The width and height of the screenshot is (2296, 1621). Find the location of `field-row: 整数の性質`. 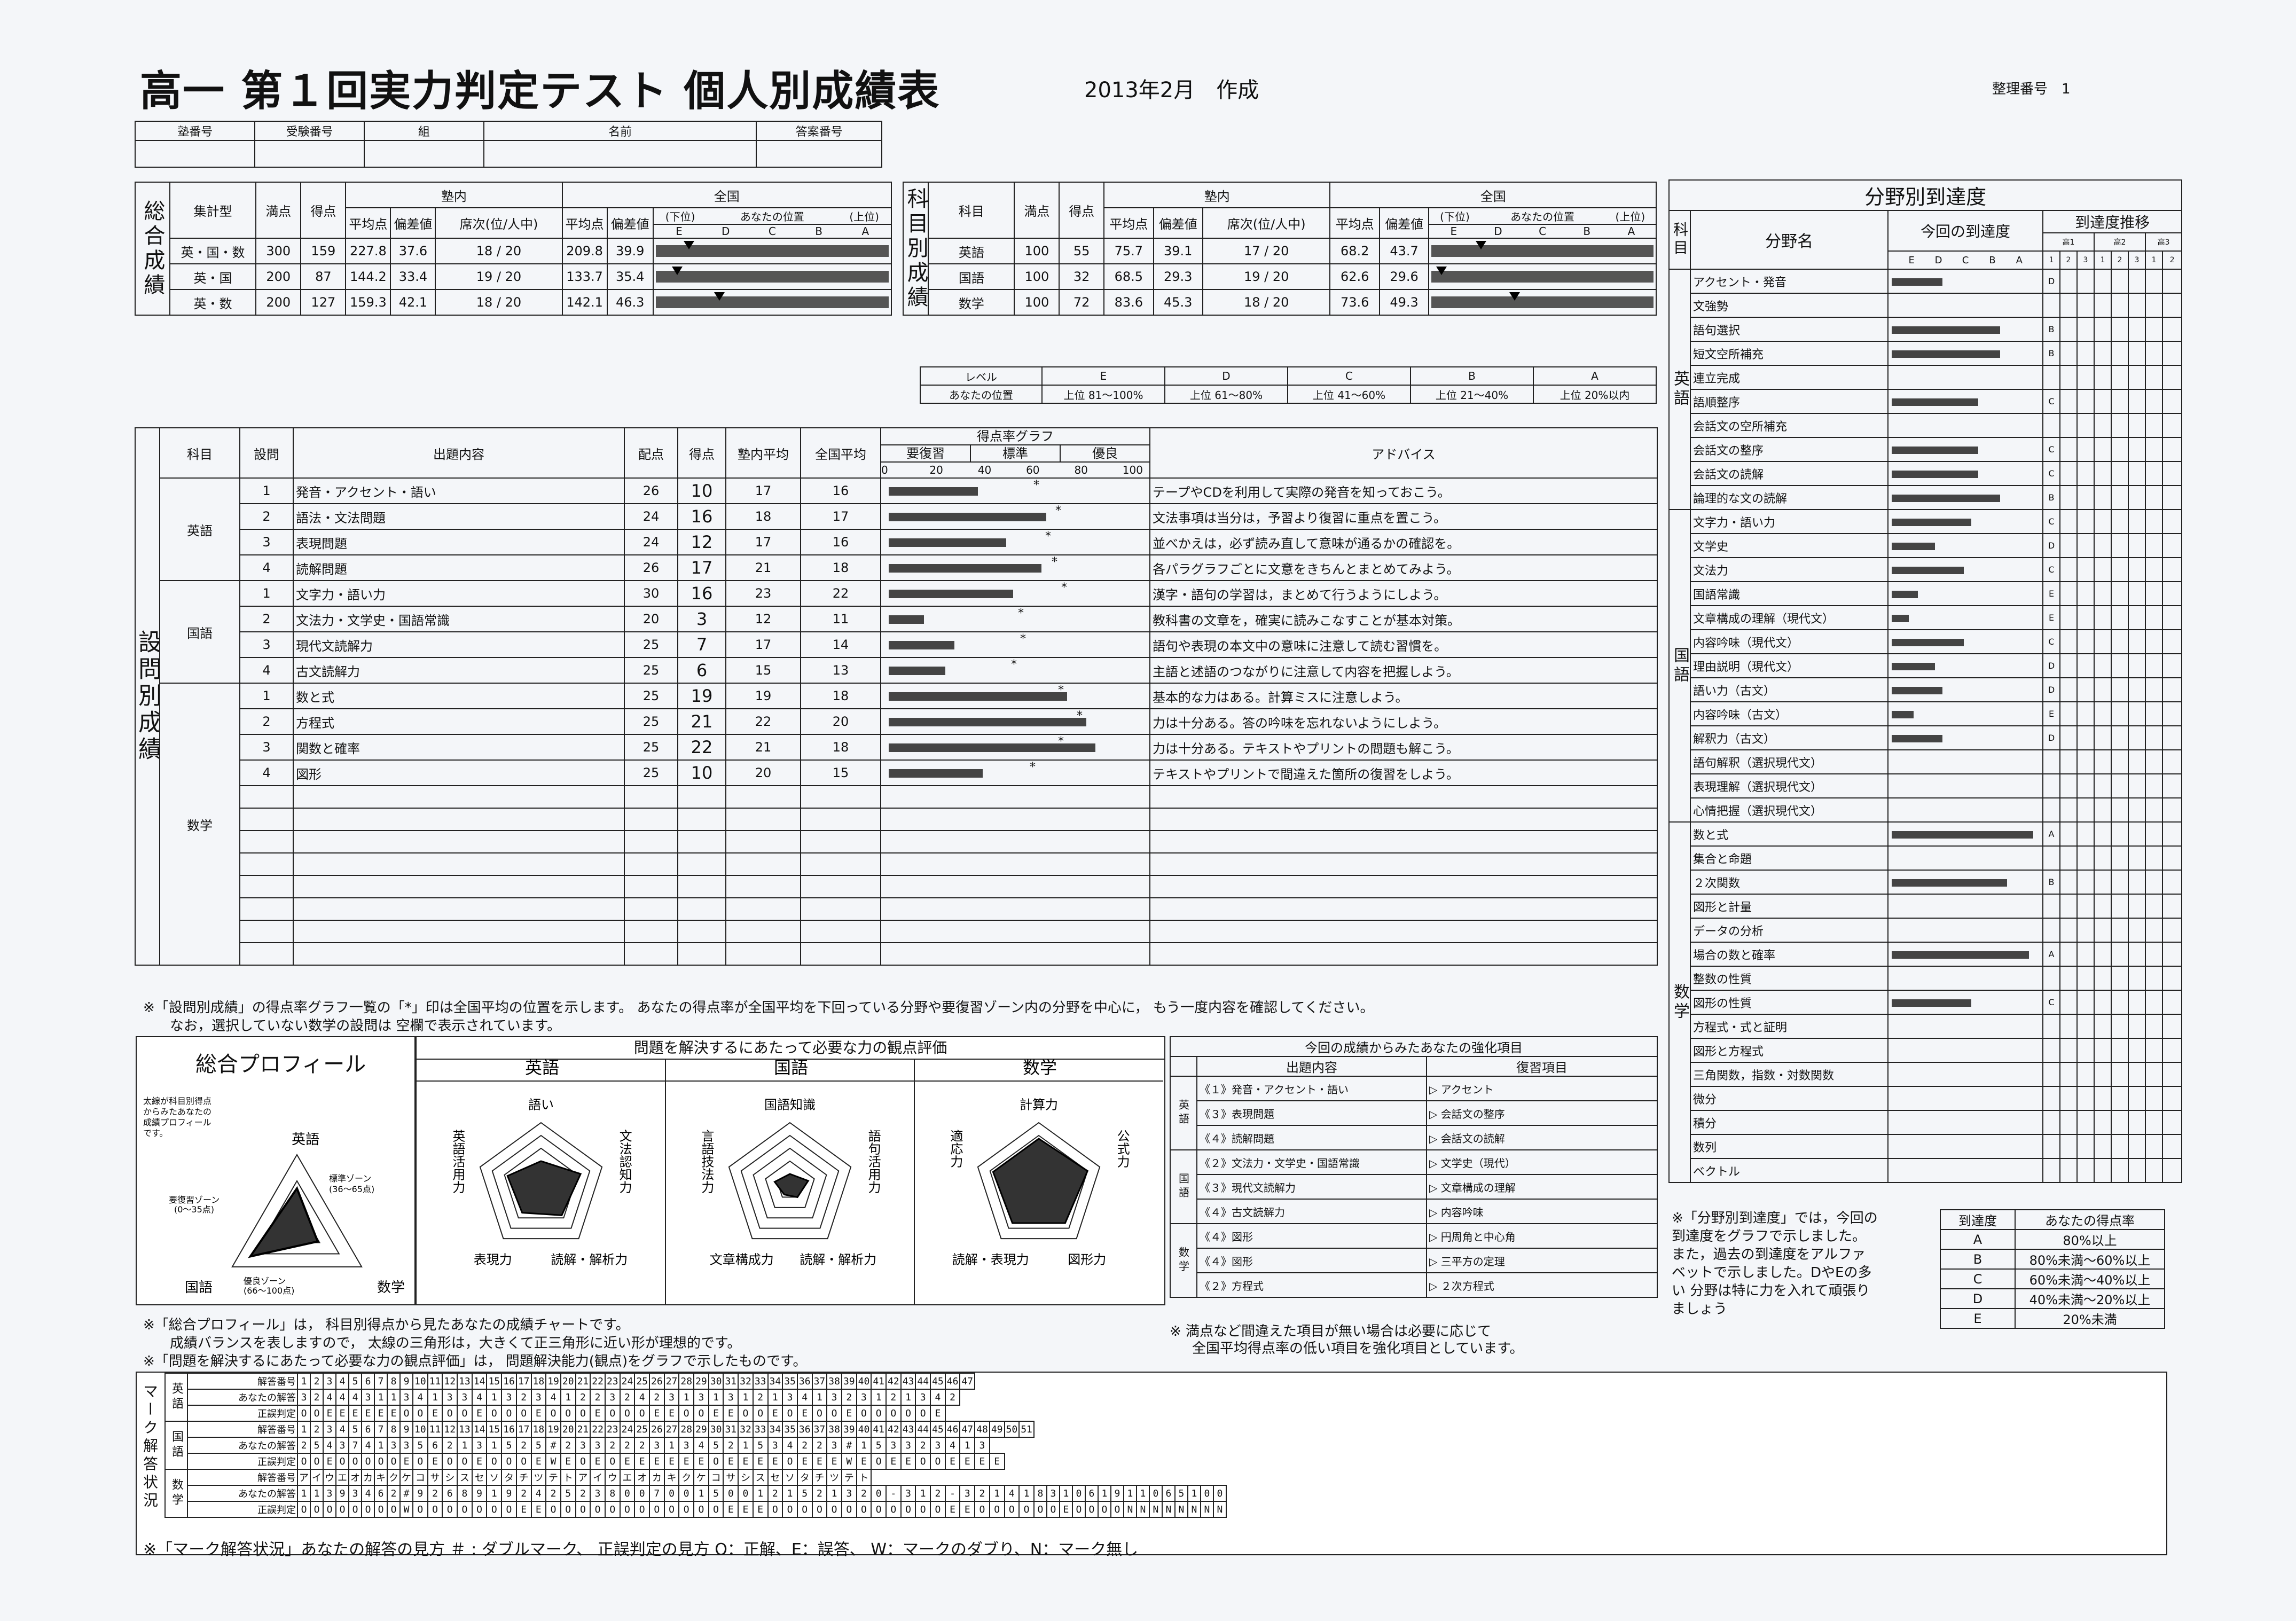

field-row: 整数の性質 is located at coordinates (1926, 978).